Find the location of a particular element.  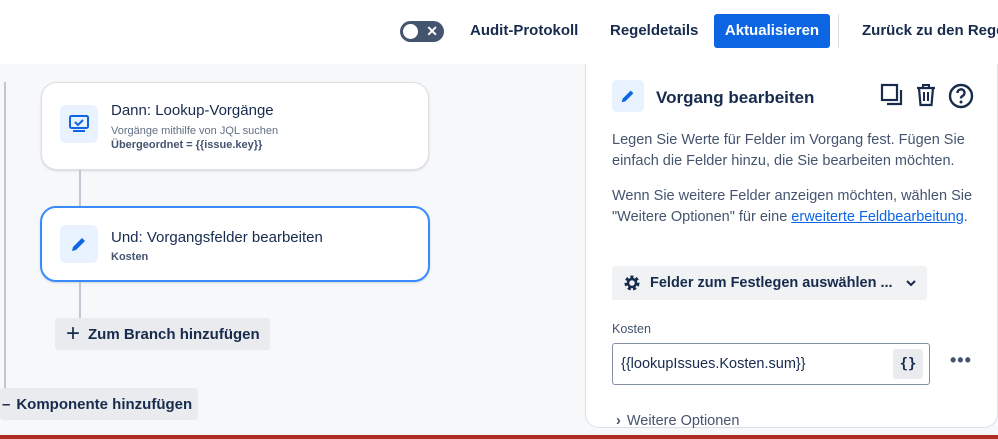

add-to-branch-label: Zum Branch hinzufügen is located at coordinates (174, 334).